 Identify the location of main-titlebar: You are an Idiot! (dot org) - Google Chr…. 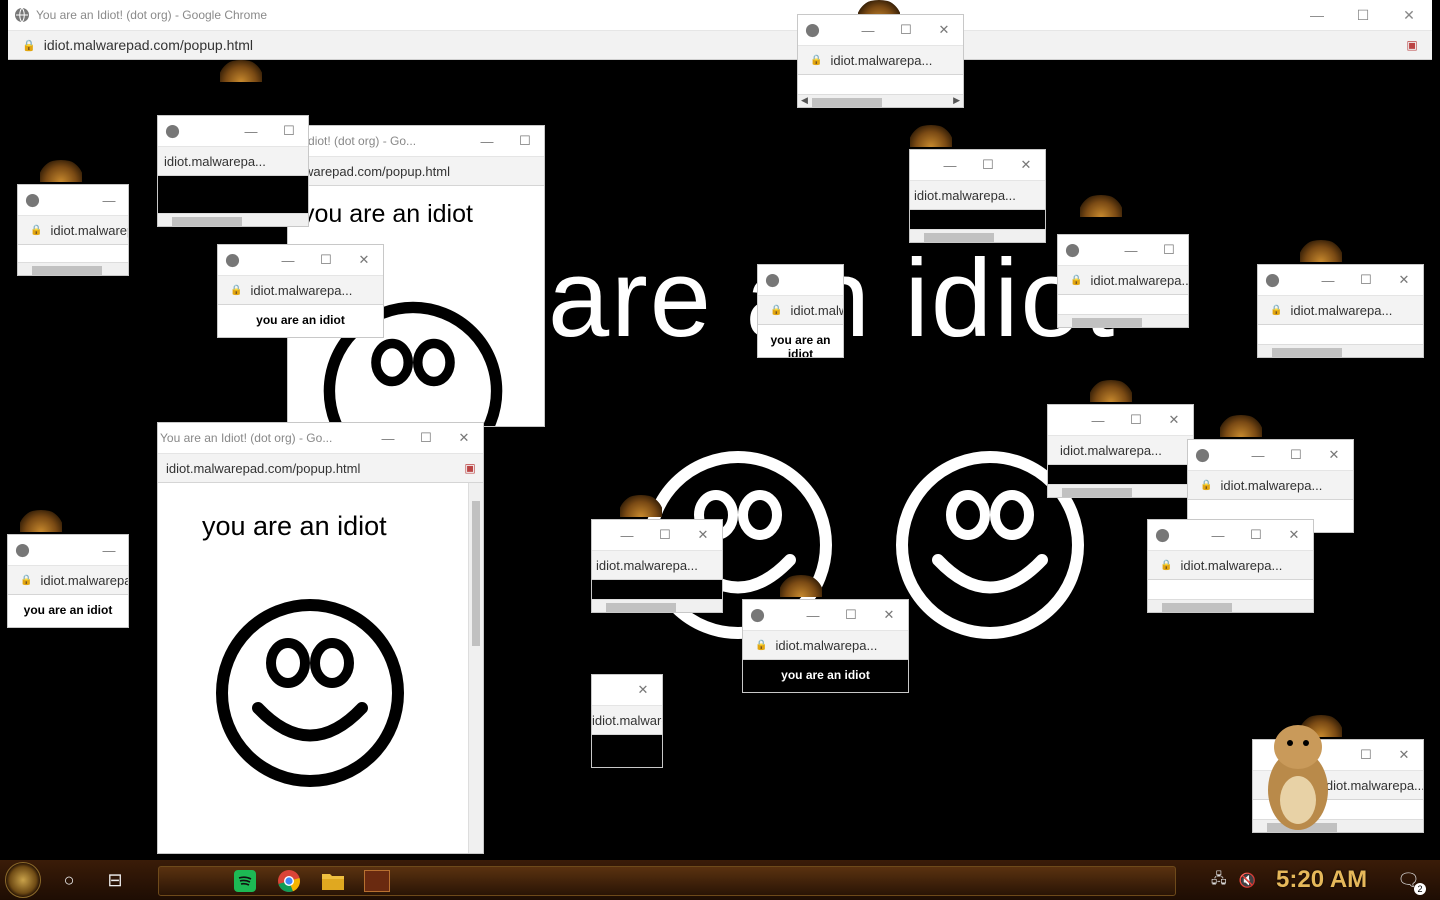
(720, 15).